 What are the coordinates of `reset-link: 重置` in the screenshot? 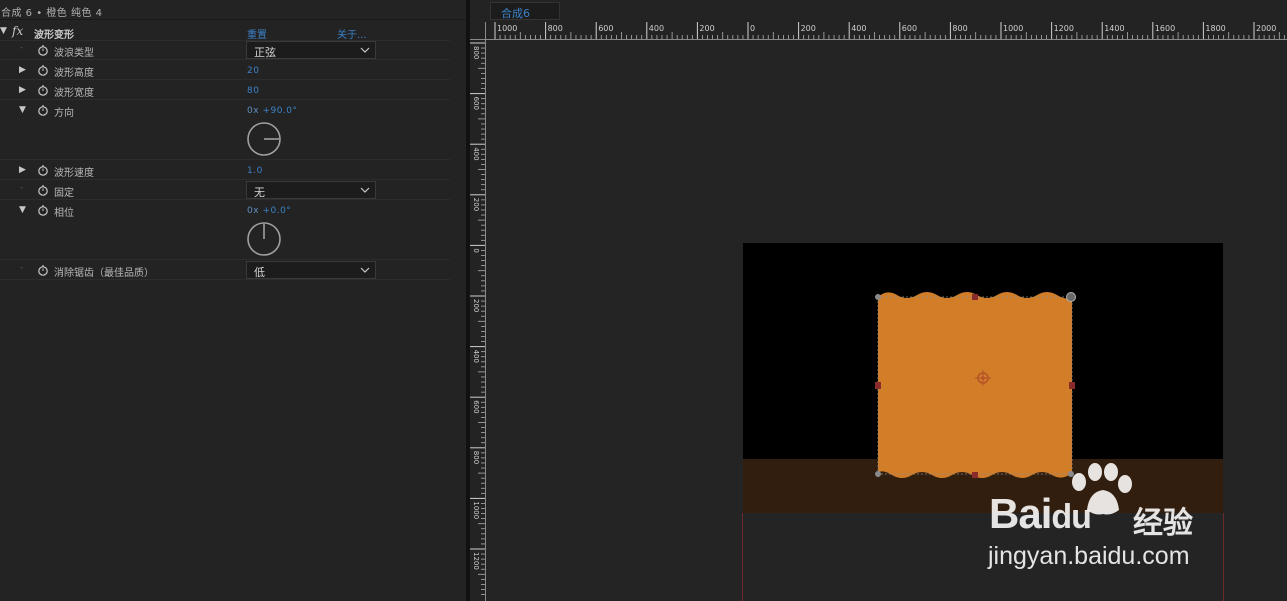 It's located at (257, 33).